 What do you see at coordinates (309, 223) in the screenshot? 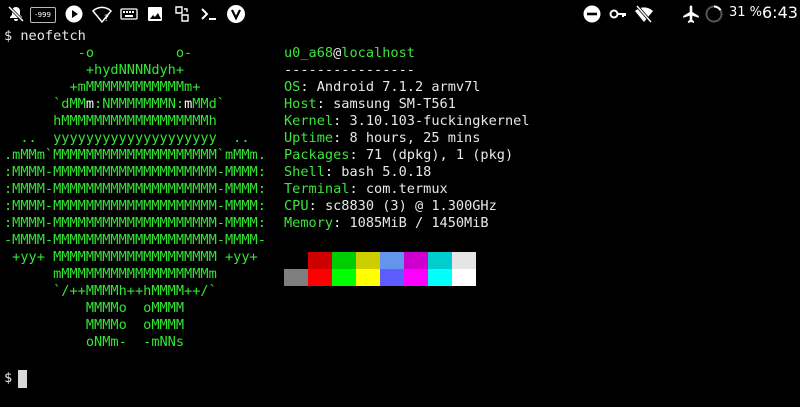
I see `info-key: Memory` at bounding box center [309, 223].